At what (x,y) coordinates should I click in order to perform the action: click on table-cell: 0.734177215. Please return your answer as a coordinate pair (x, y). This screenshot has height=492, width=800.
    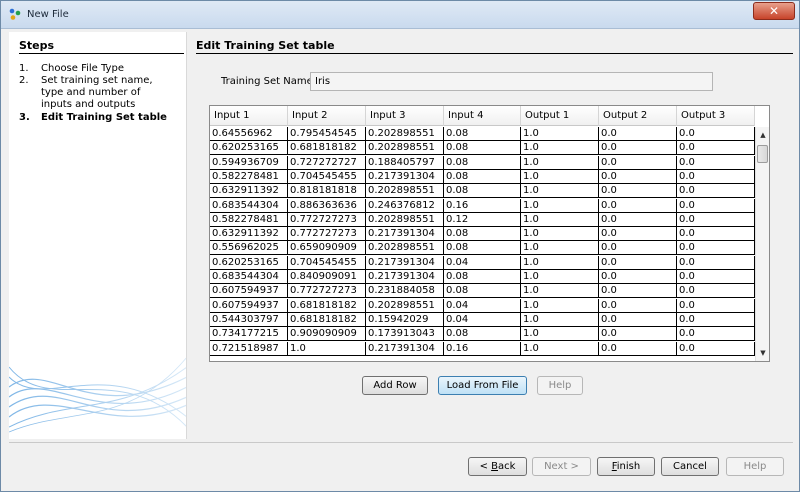
    Looking at the image, I should click on (249, 334).